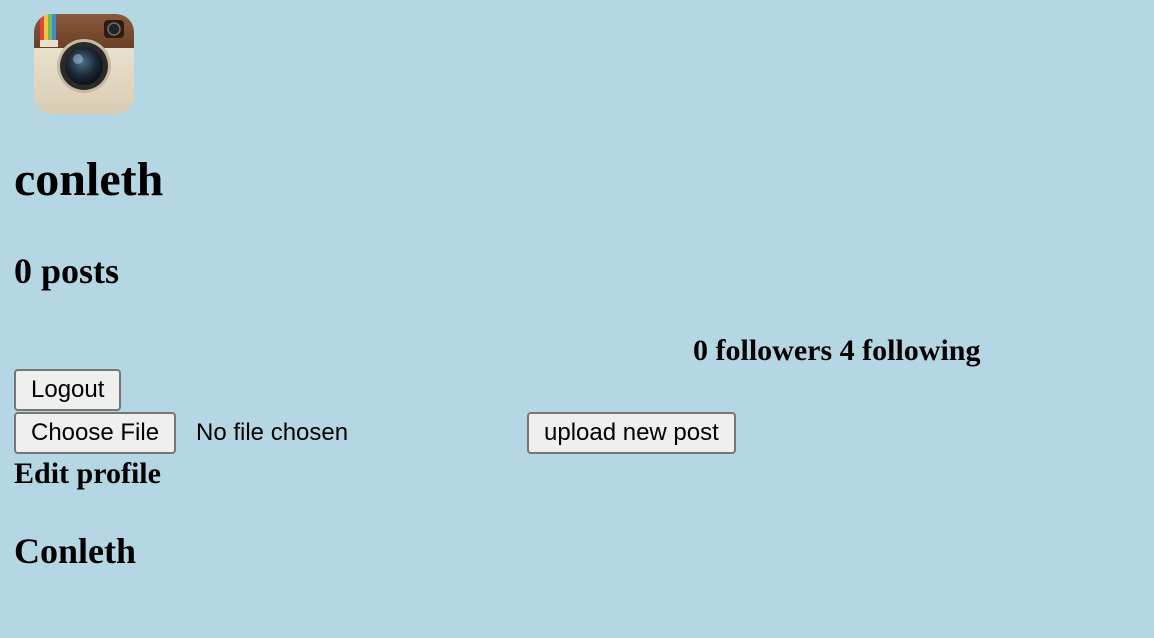 The height and width of the screenshot is (638, 1154). I want to click on logout-button: Logout, so click(68, 390).